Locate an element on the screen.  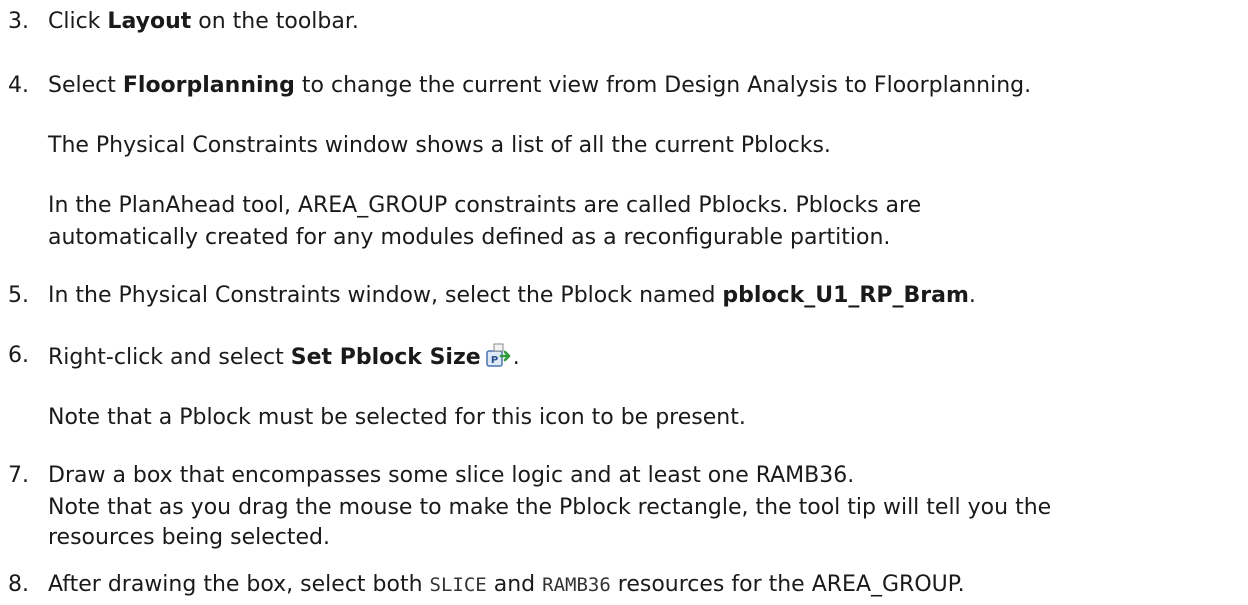
code-ramb36: RAMB36 is located at coordinates (576, 585).